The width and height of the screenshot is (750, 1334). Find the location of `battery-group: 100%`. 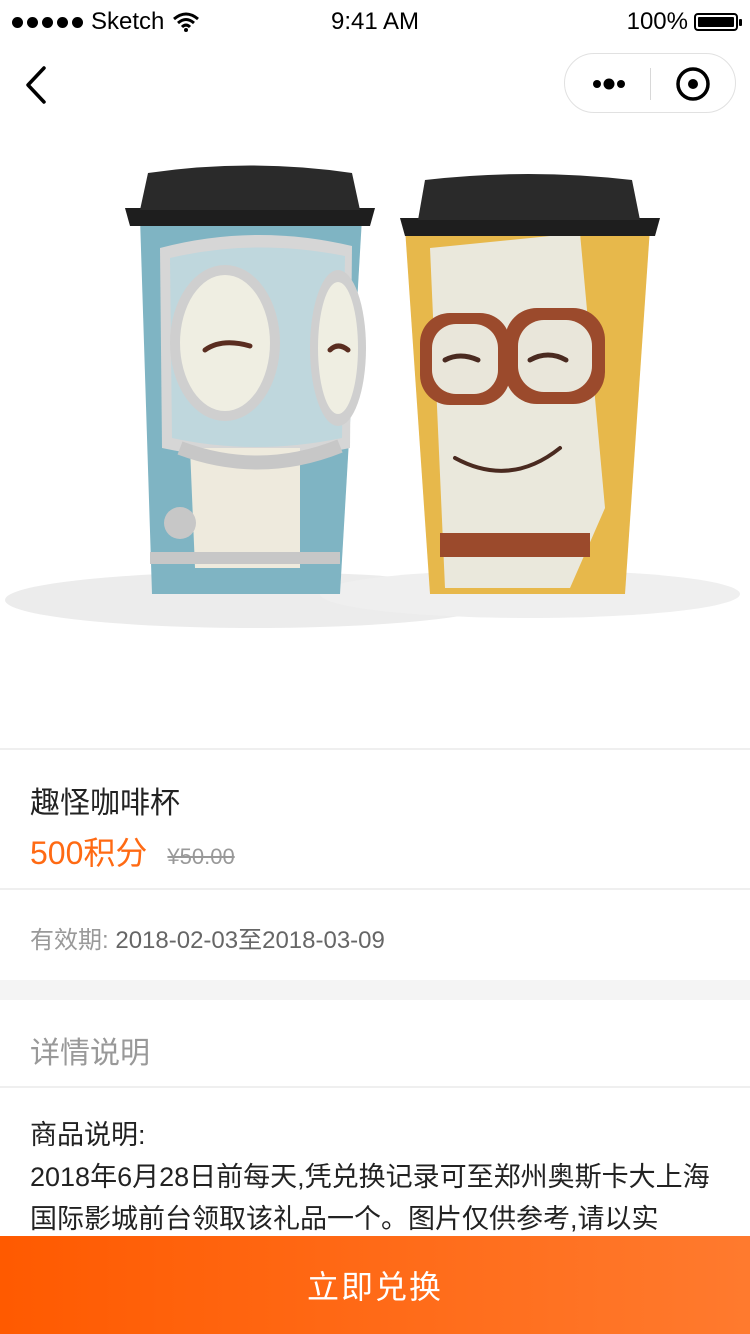

battery-group: 100% is located at coordinates (684, 22).